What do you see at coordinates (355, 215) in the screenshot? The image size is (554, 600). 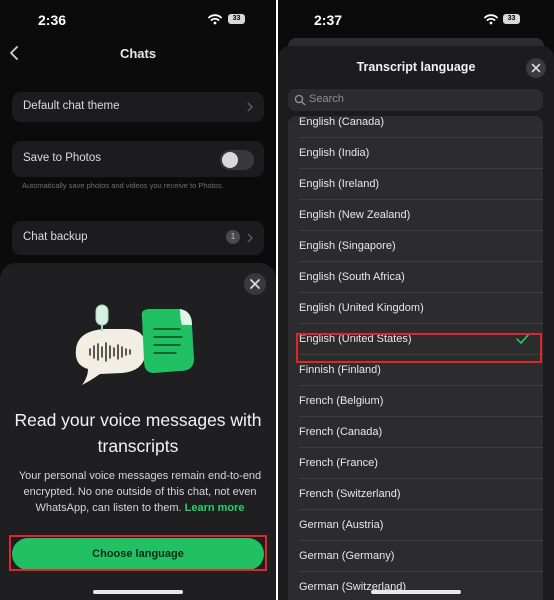 I see `language-option-label: English (New Zealand)` at bounding box center [355, 215].